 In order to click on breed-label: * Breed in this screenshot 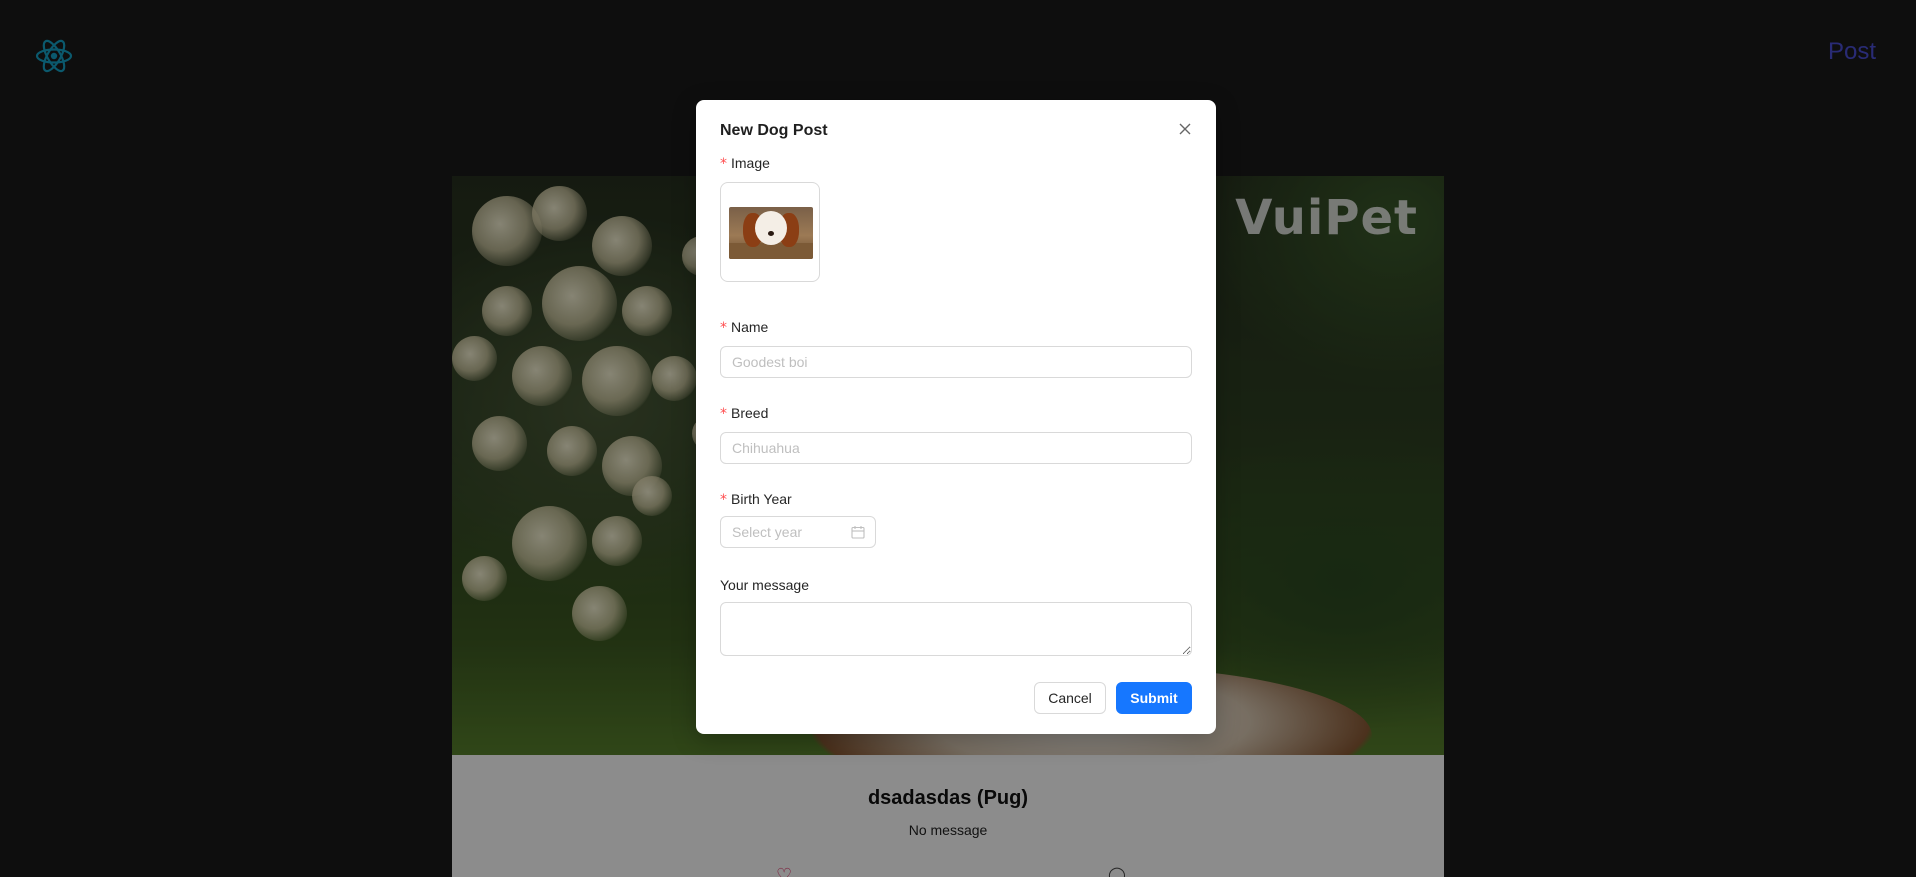, I will do `click(744, 413)`.